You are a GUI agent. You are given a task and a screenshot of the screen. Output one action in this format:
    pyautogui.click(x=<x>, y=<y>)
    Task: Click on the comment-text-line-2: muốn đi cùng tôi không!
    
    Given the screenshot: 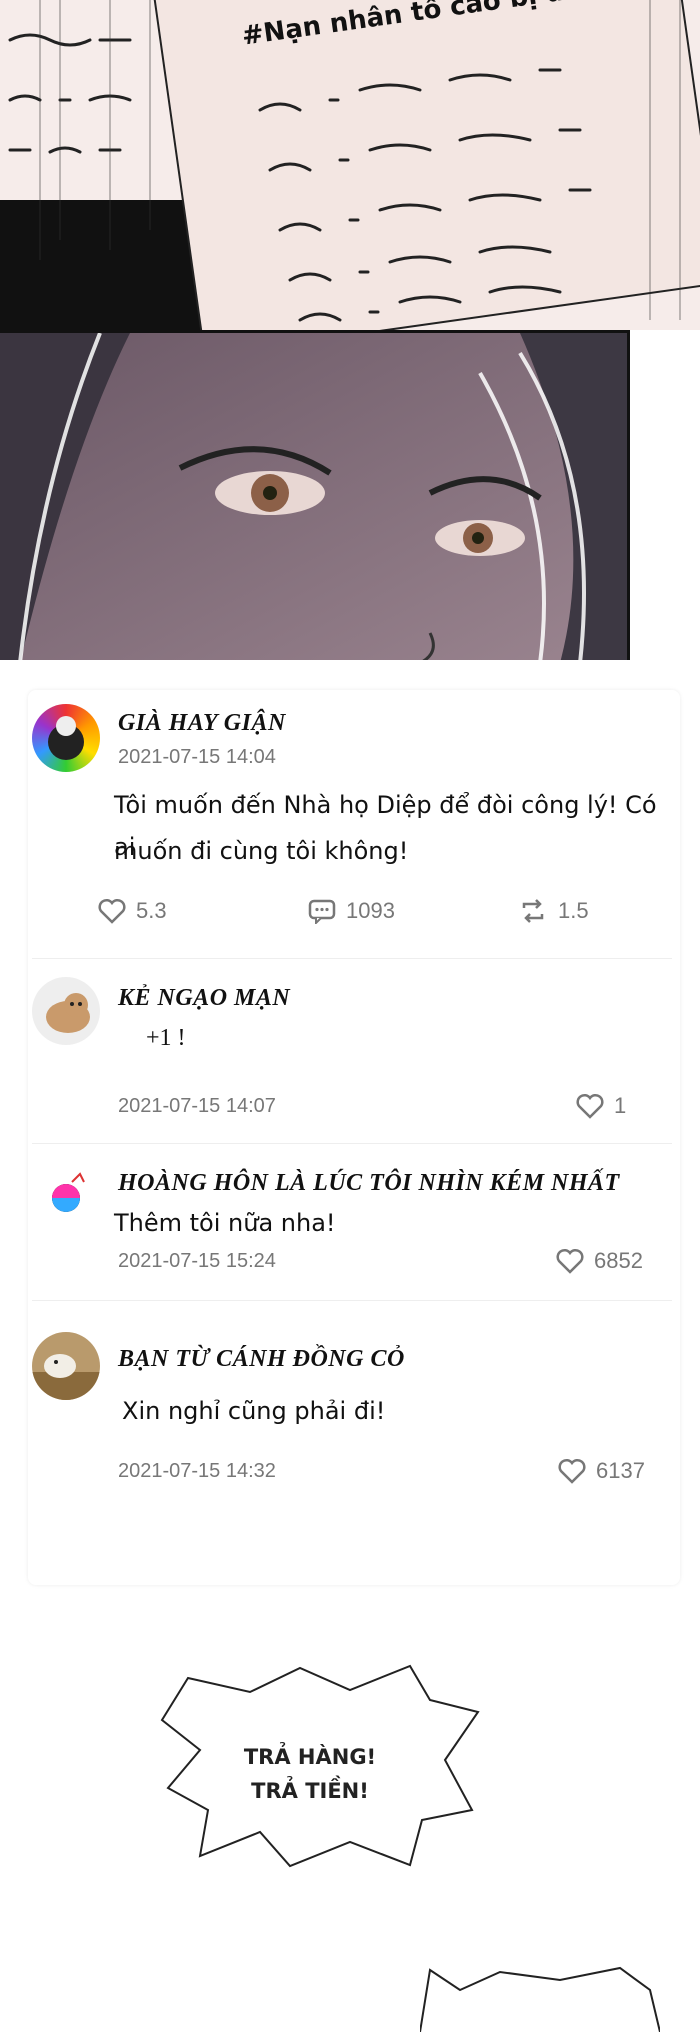 What is the action you would take?
    pyautogui.click(x=261, y=851)
    